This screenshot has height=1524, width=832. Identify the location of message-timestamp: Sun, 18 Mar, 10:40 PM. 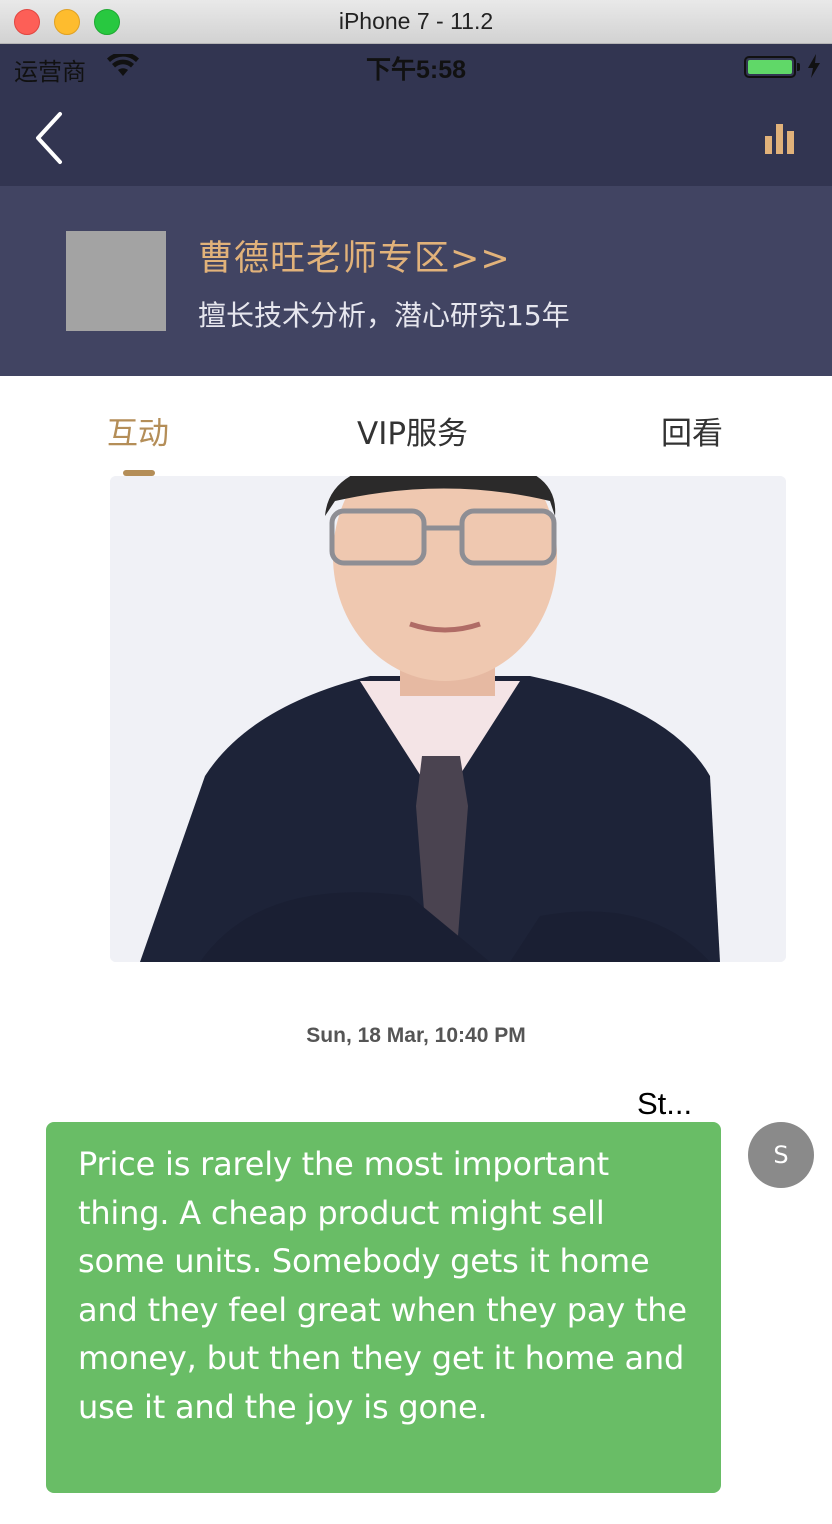
(416, 1035).